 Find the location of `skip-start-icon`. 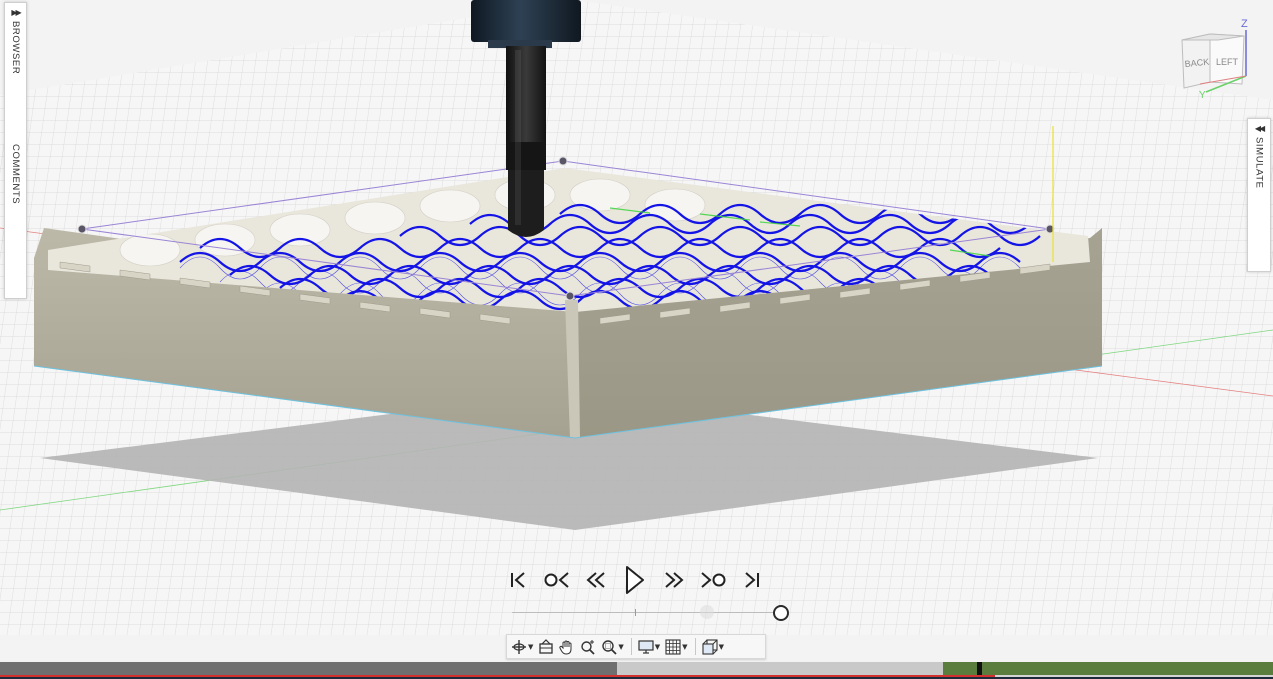

skip-start-icon is located at coordinates (518, 580).